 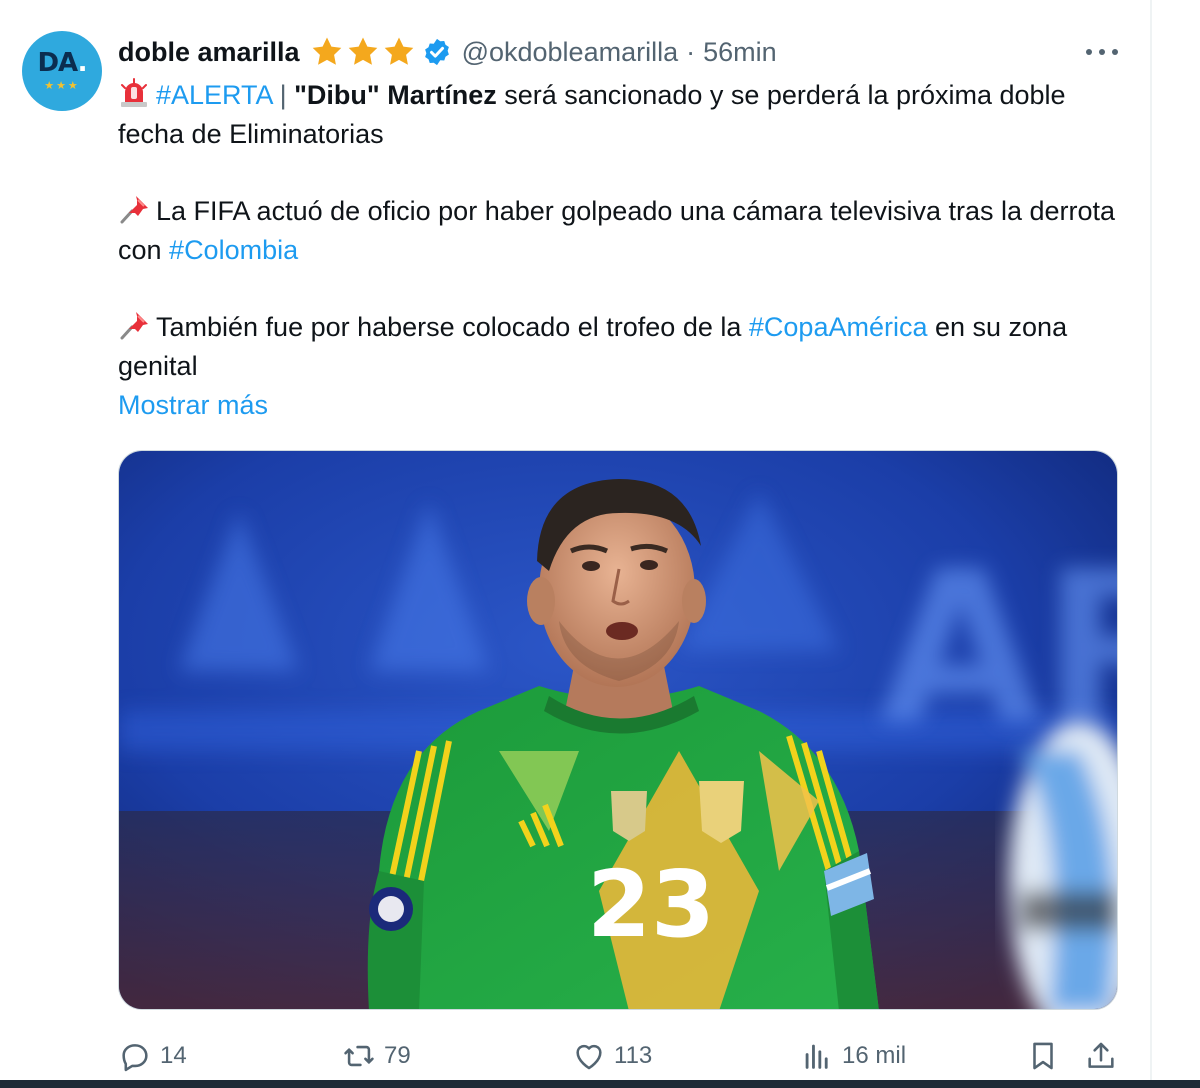 I want to click on jersey-number: 23, so click(x=651, y=904).